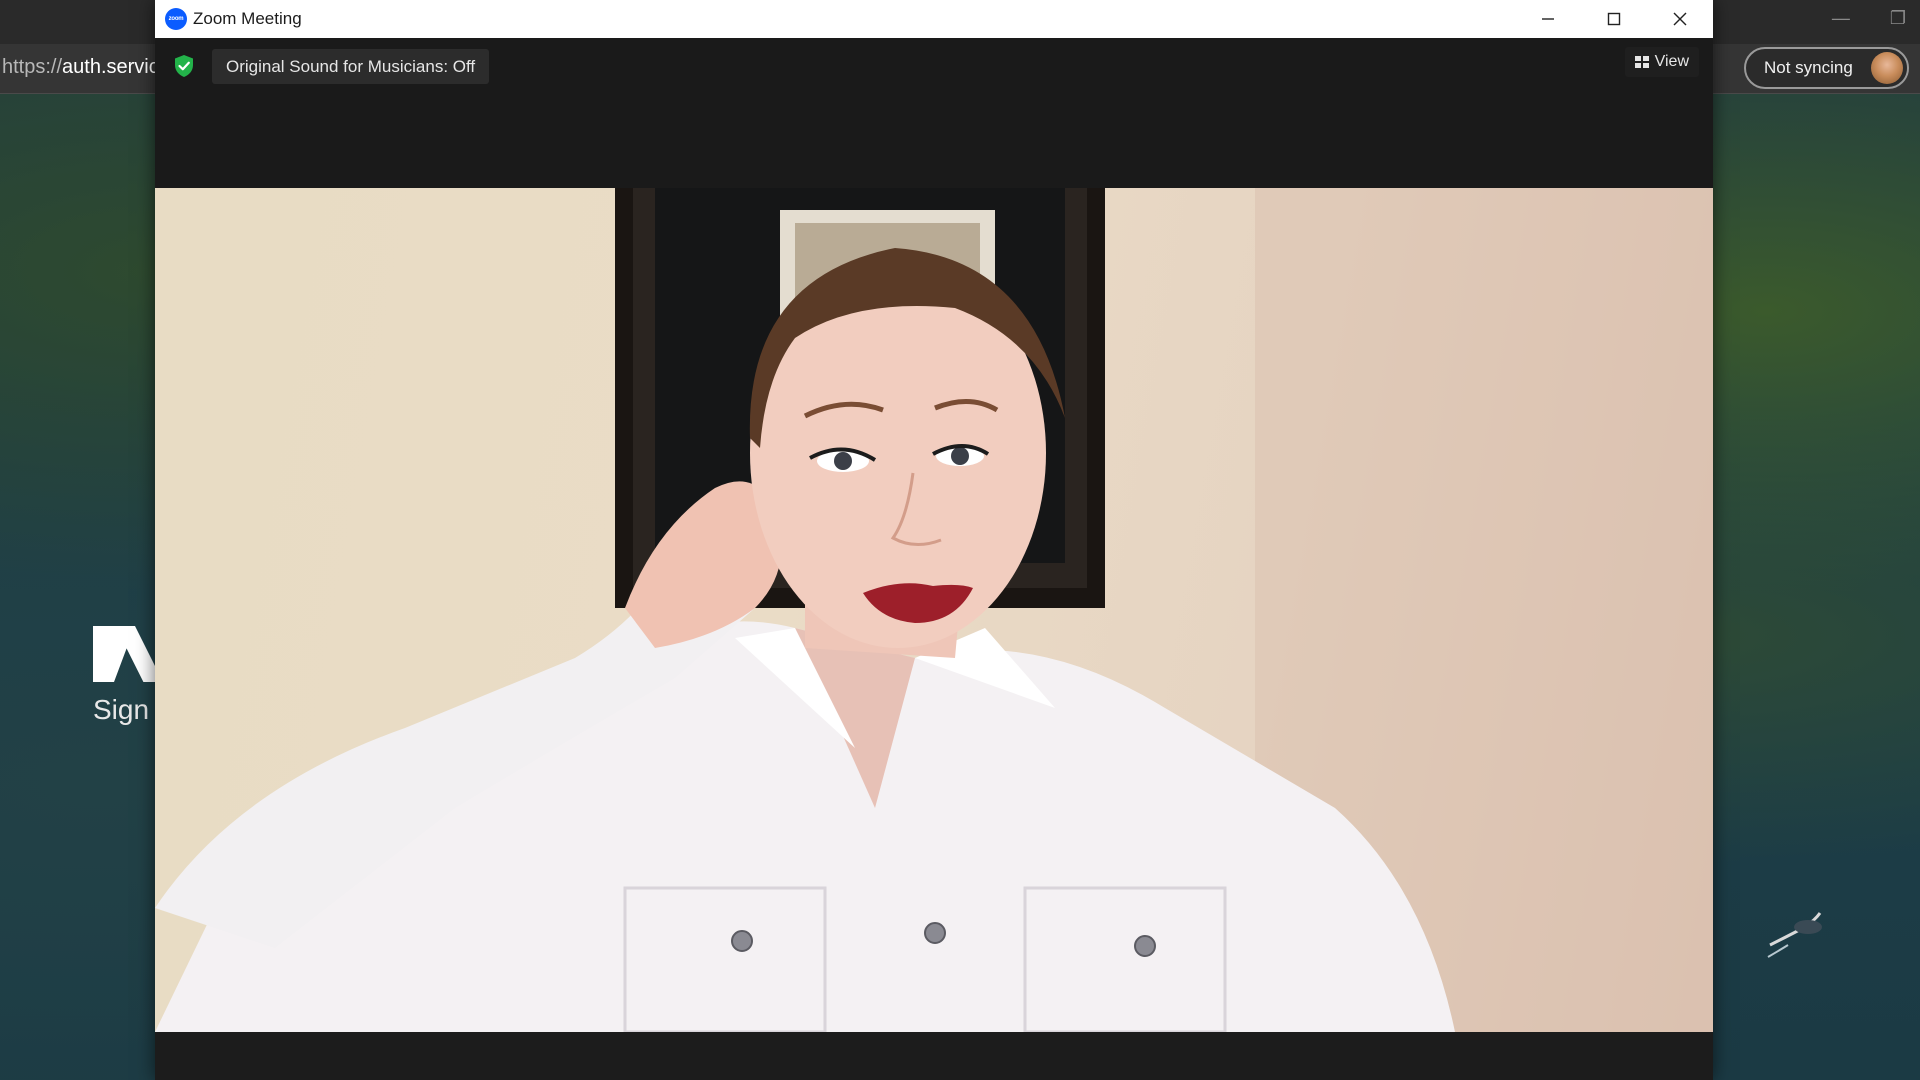 This screenshot has height=1080, width=1920. I want to click on window-title: Zoom Meeting, so click(247, 18).